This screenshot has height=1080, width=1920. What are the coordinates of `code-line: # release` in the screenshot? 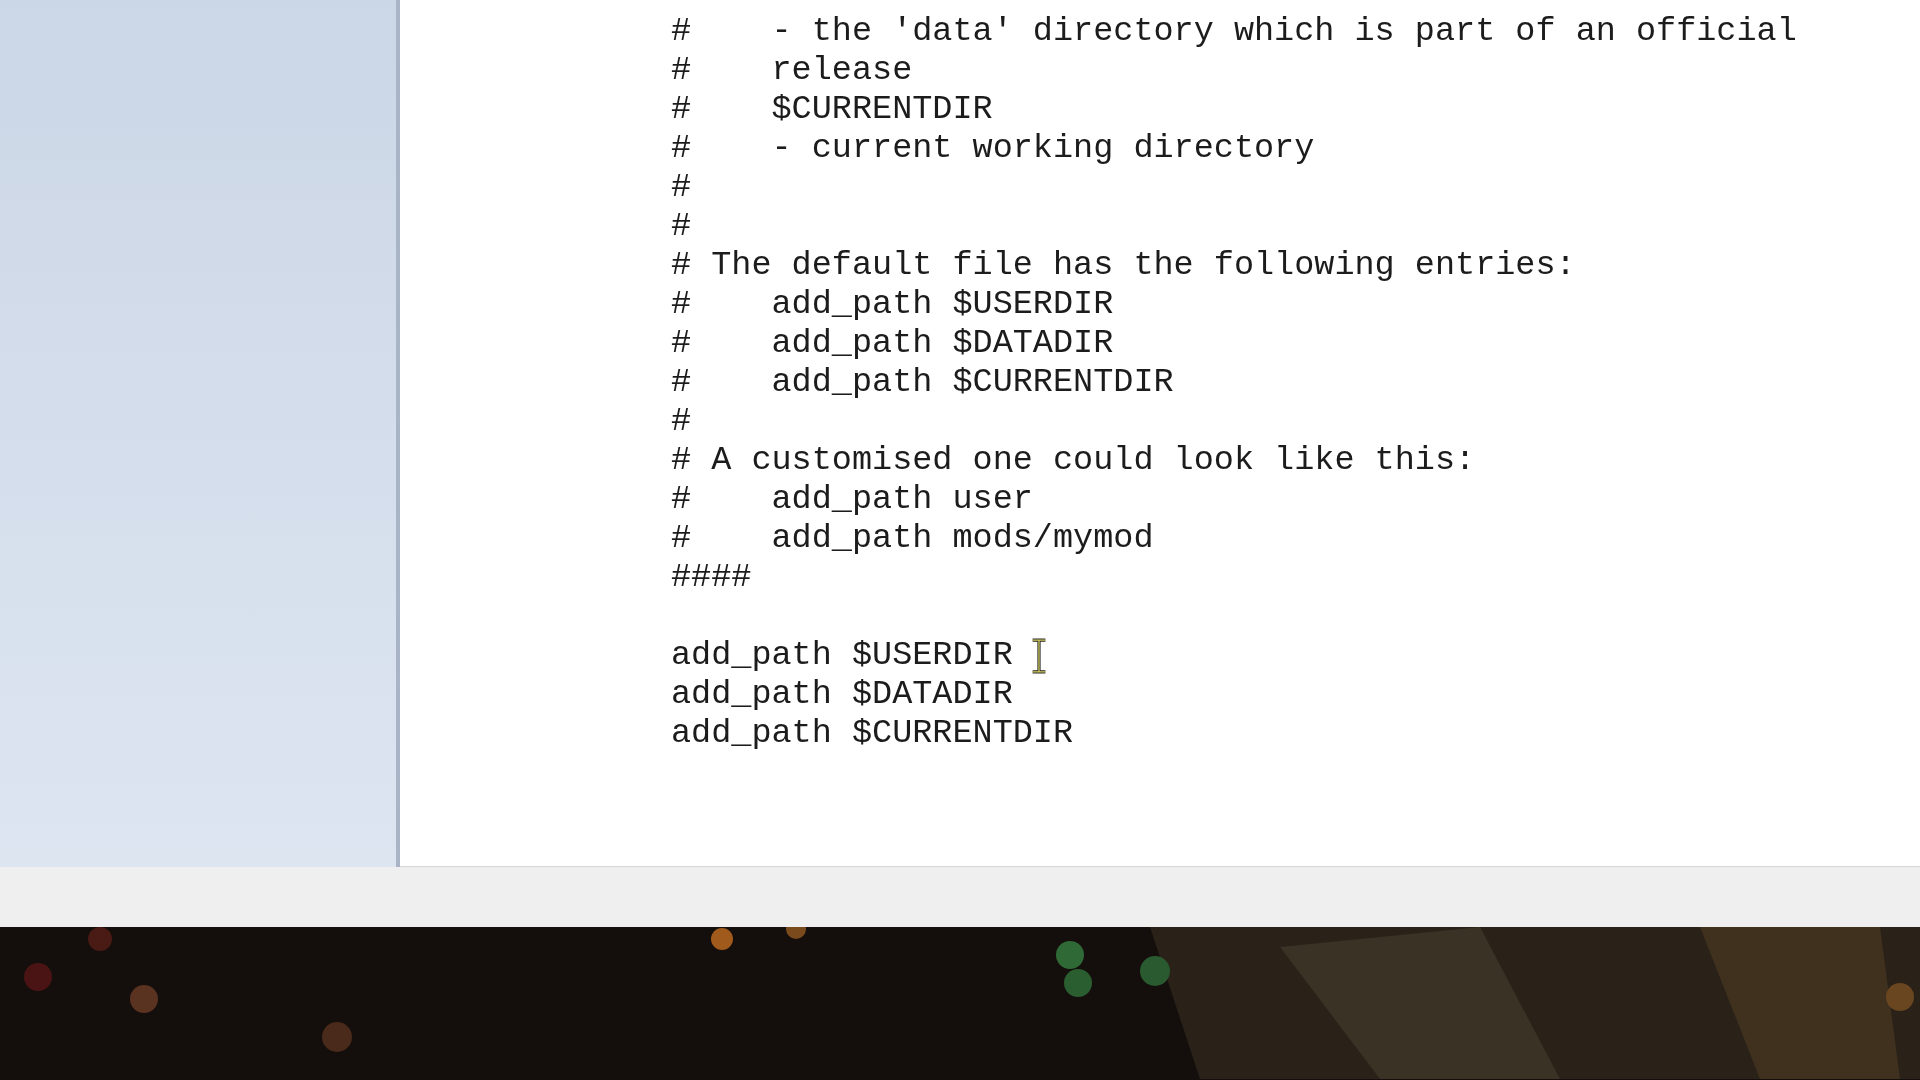 It's located at (792, 70).